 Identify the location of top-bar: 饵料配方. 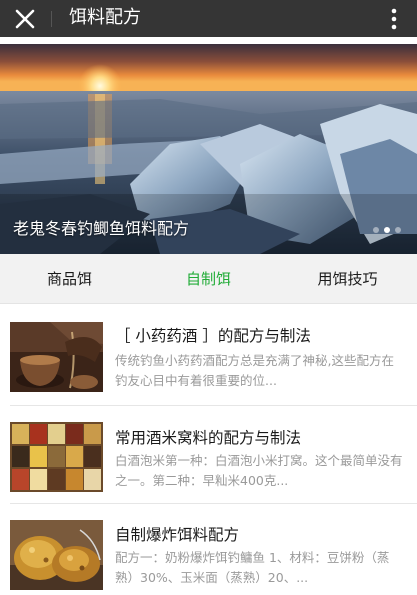
(208, 18).